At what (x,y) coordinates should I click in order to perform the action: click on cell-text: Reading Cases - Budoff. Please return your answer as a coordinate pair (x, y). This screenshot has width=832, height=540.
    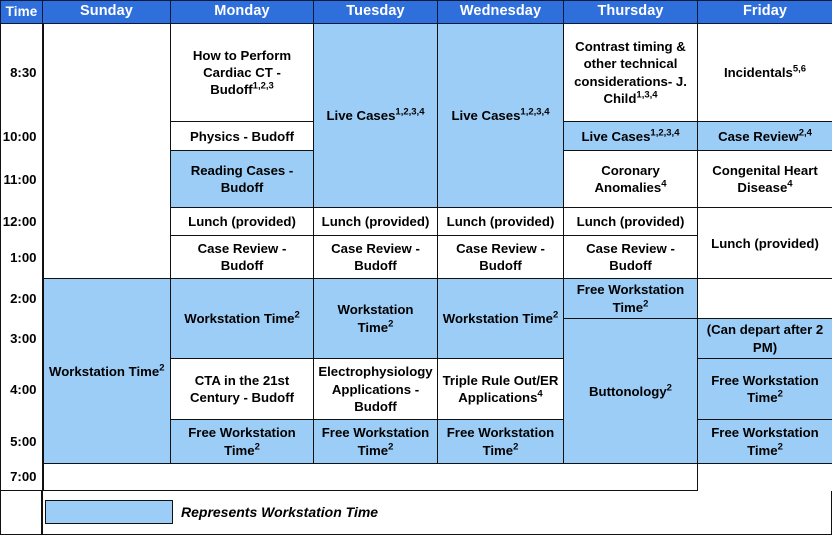
    Looking at the image, I should click on (242, 179).